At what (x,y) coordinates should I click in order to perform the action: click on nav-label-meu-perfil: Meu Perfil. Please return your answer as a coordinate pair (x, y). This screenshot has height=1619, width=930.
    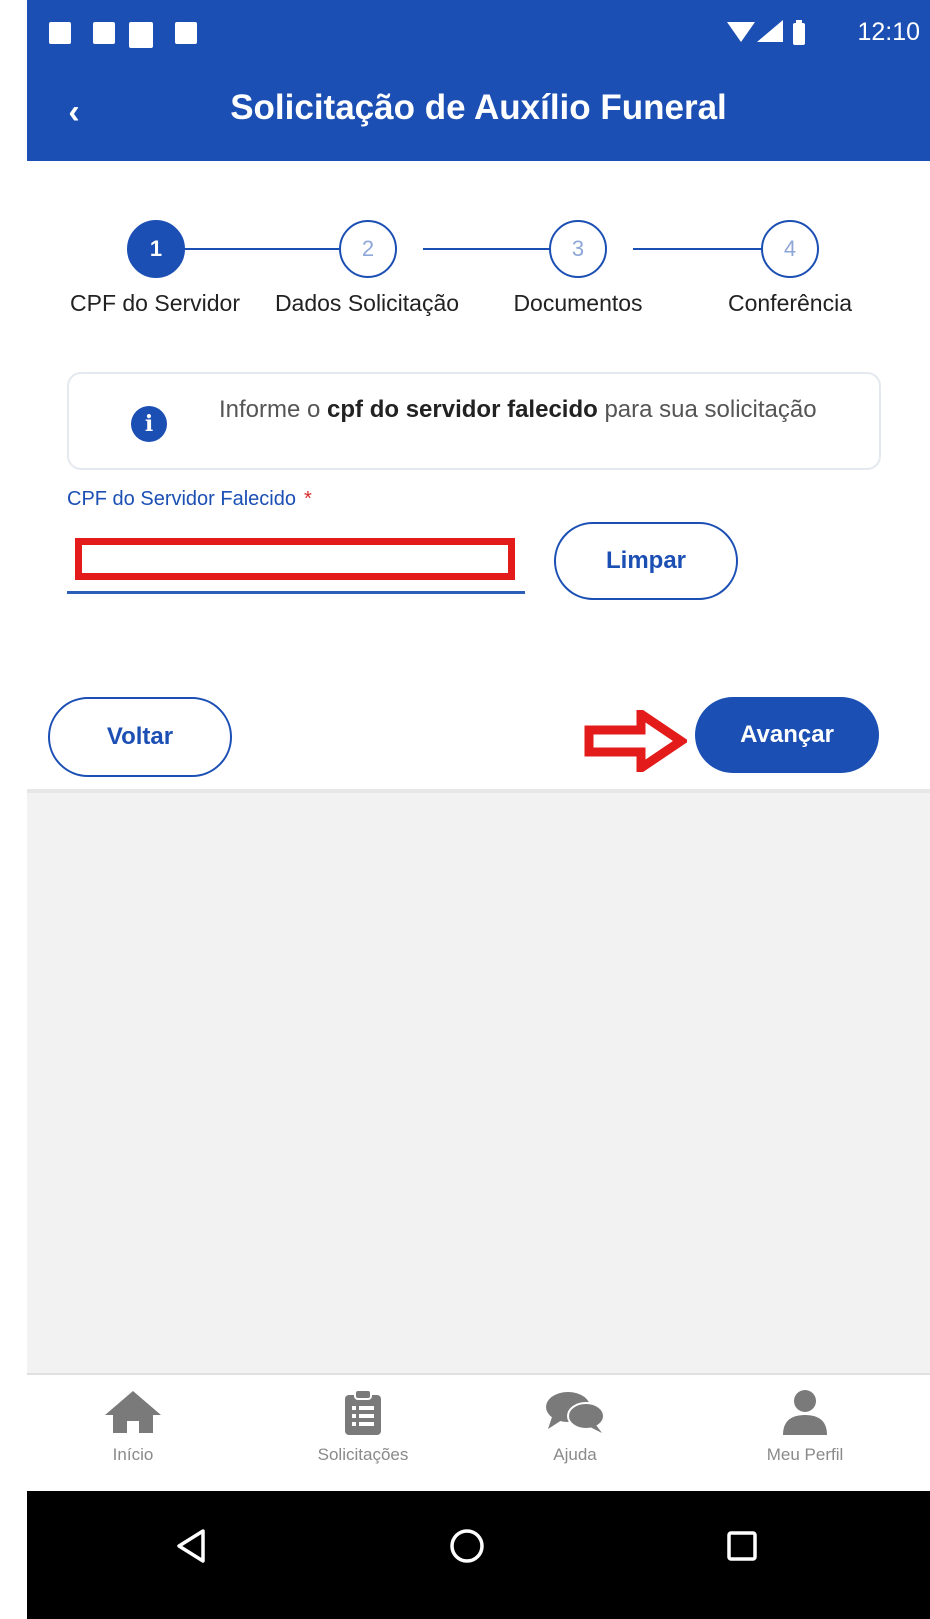
    Looking at the image, I should click on (805, 1454).